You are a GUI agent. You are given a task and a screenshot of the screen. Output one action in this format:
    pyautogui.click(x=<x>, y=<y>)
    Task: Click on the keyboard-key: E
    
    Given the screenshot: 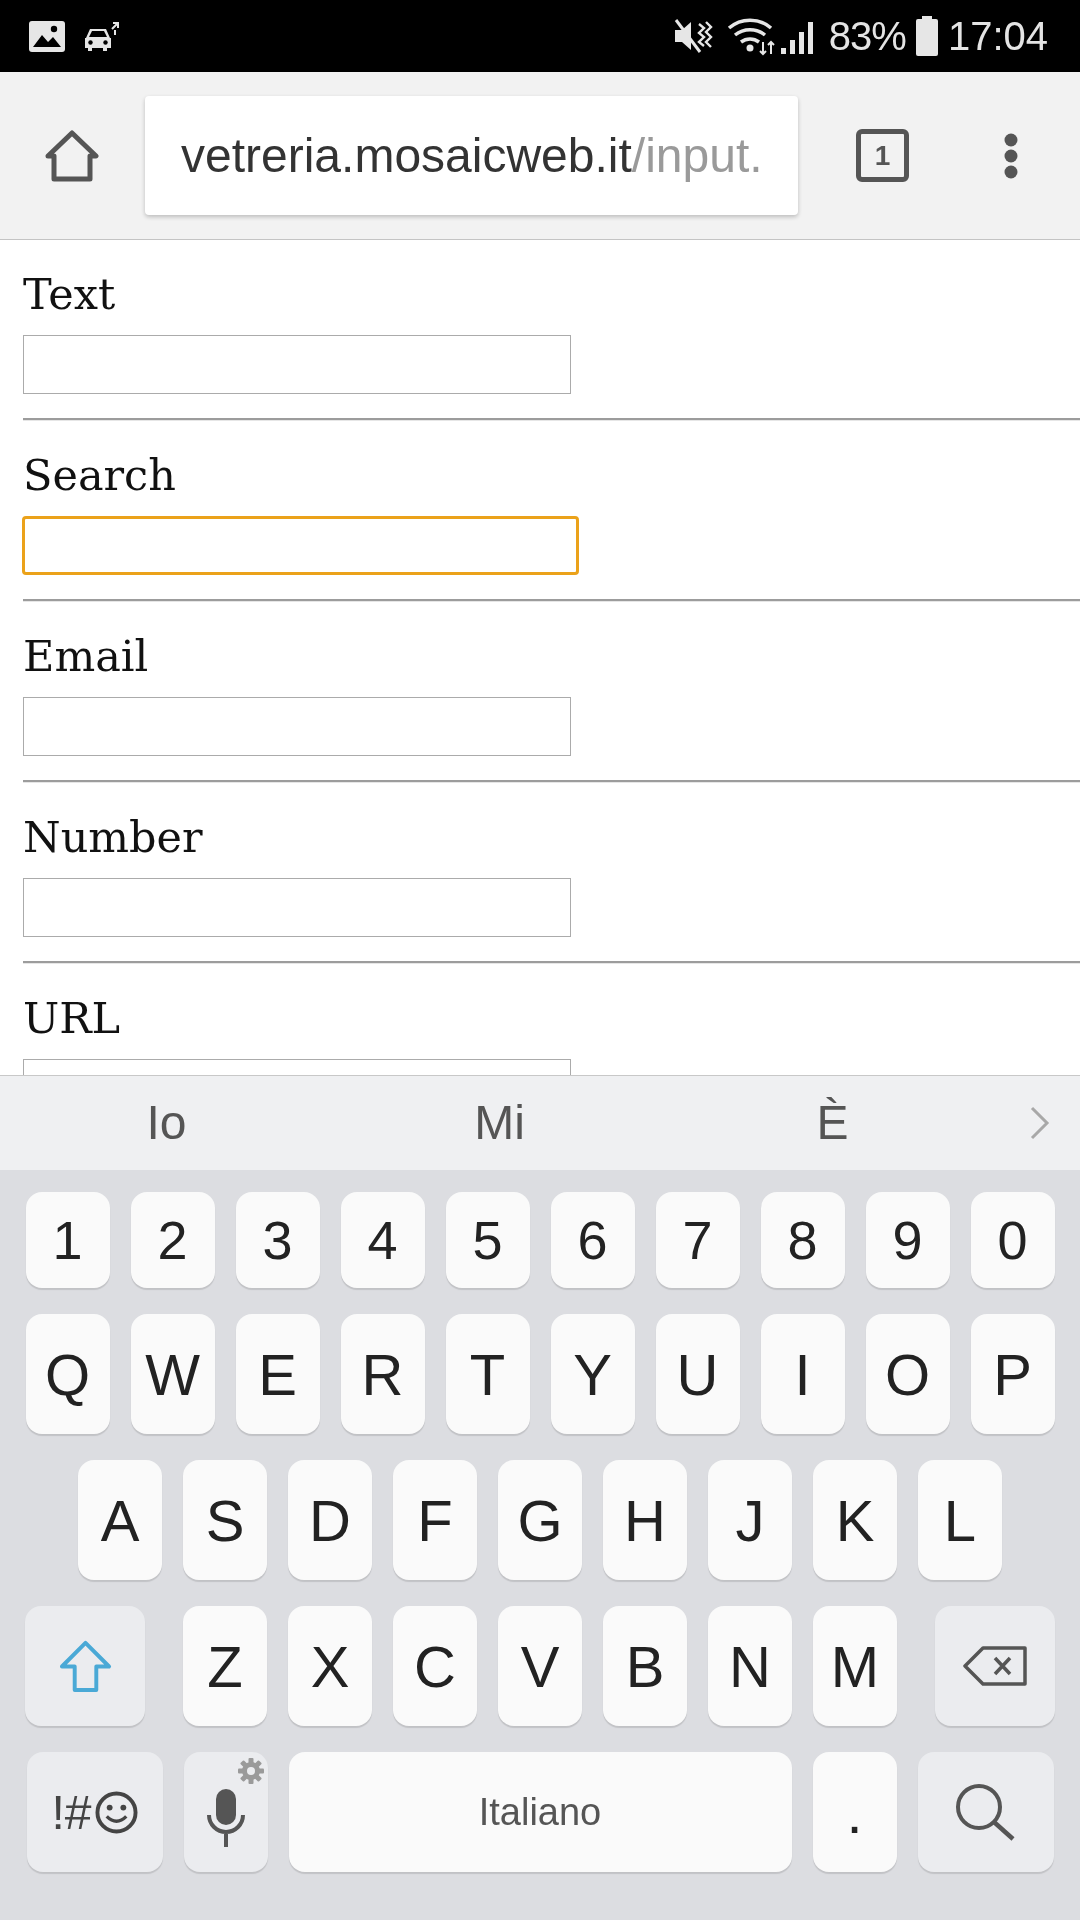 What is the action you would take?
    pyautogui.click(x=277, y=1374)
    